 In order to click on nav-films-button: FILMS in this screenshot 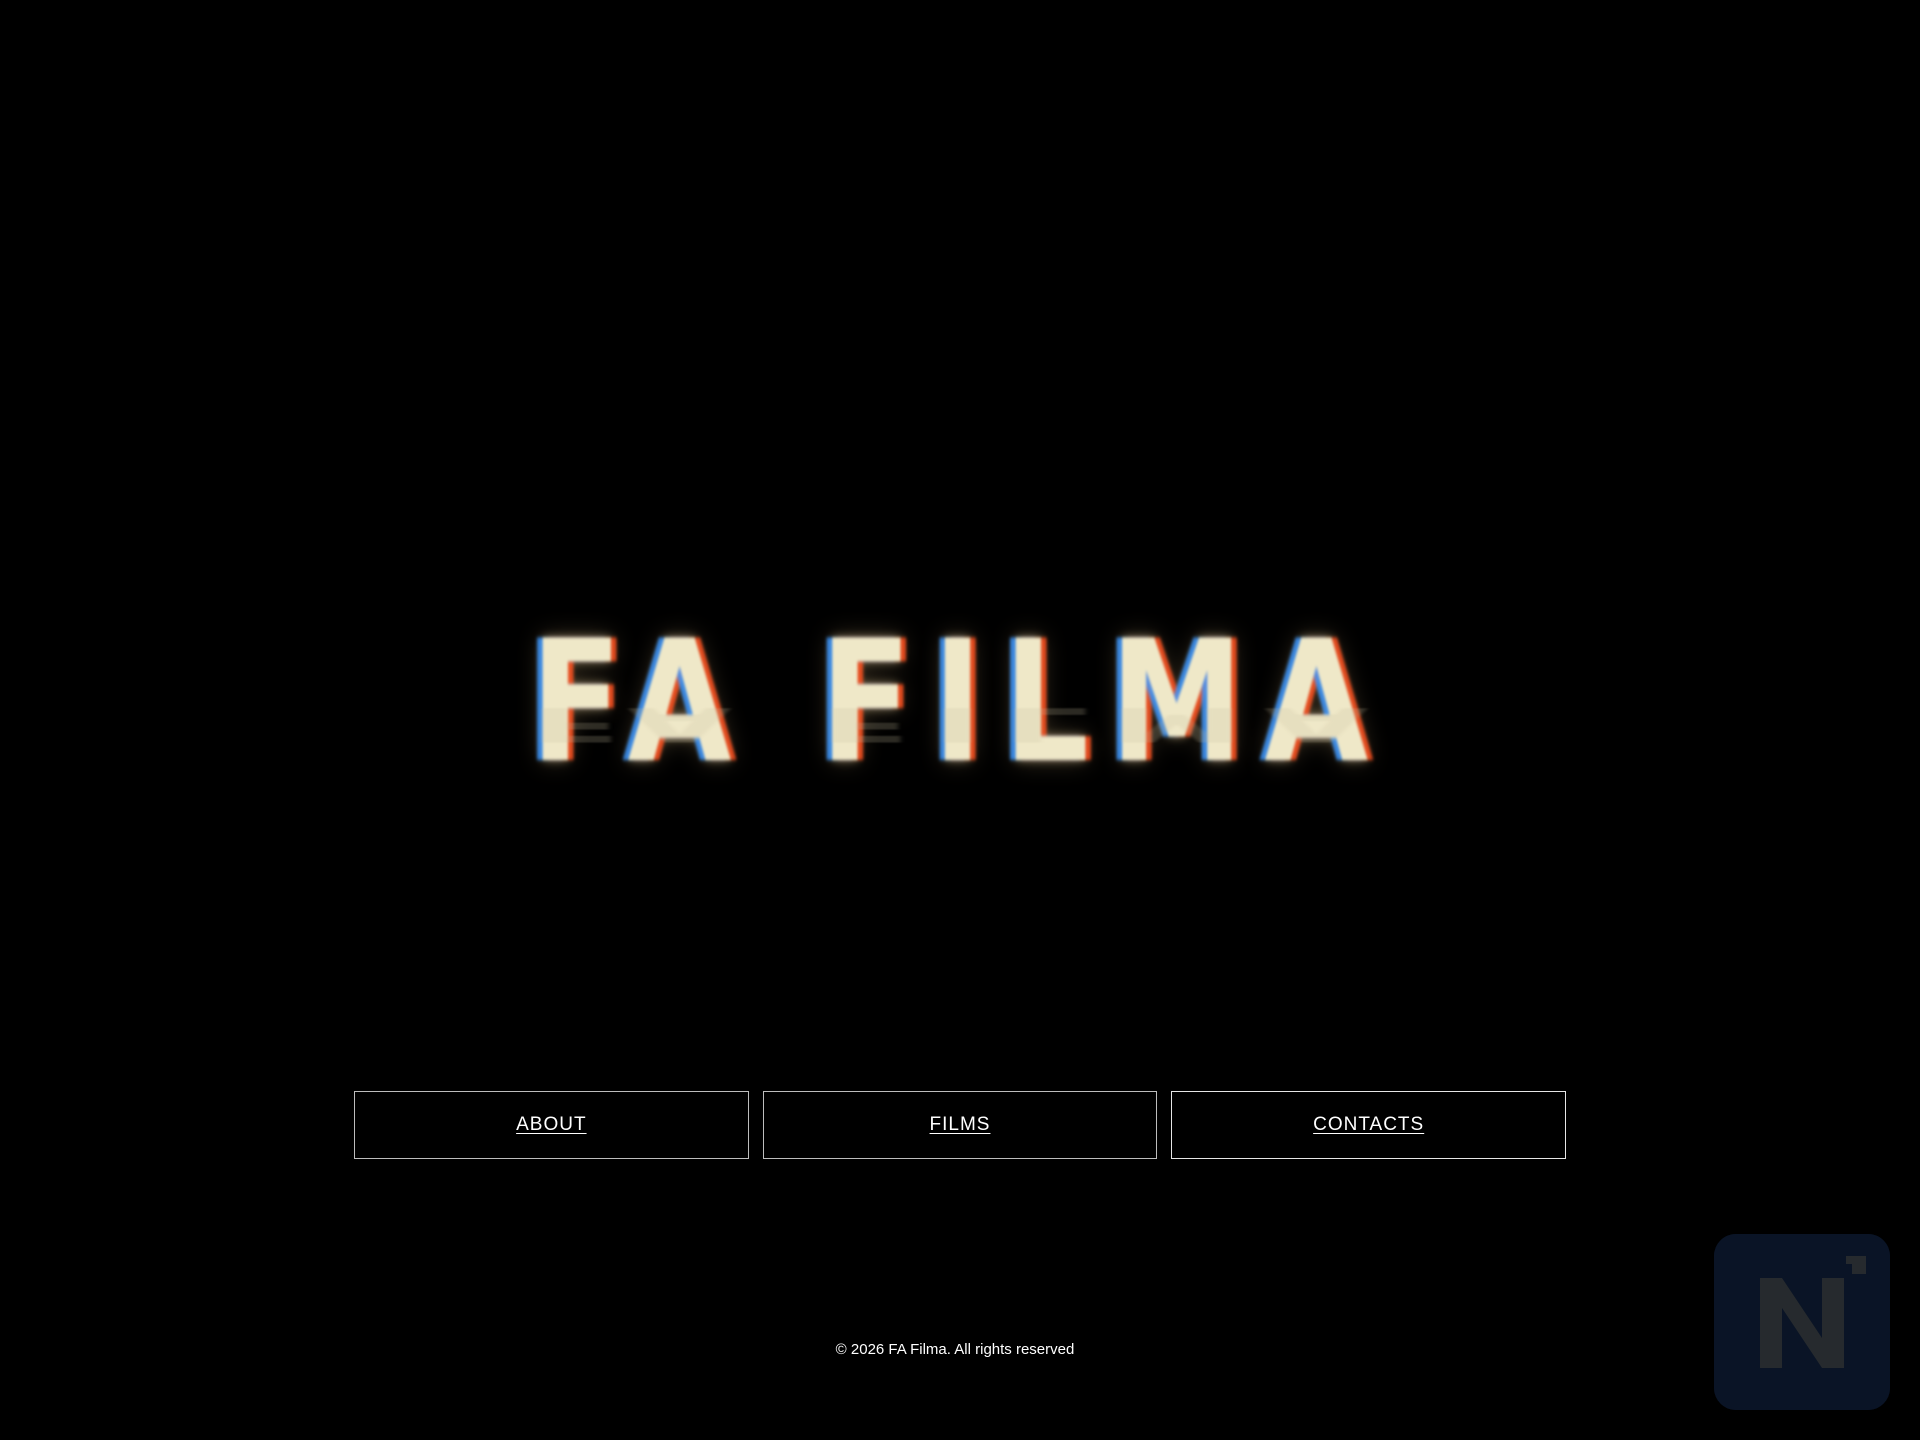, I will do `click(960, 1125)`.